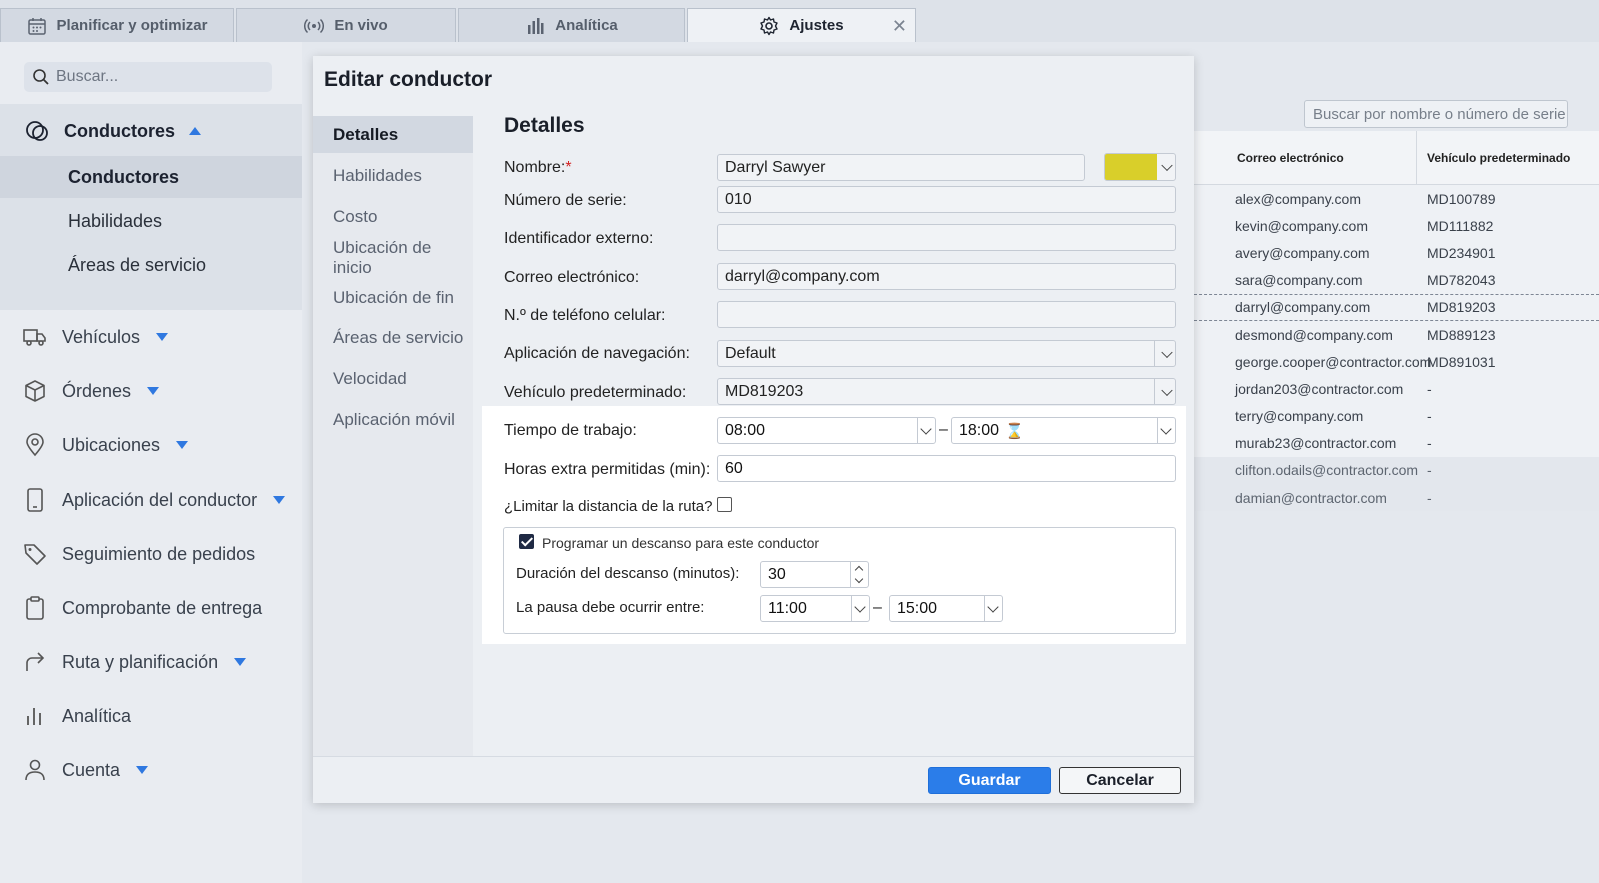 This screenshot has height=883, width=1599. I want to click on break-end-select: 15:00, so click(946, 608).